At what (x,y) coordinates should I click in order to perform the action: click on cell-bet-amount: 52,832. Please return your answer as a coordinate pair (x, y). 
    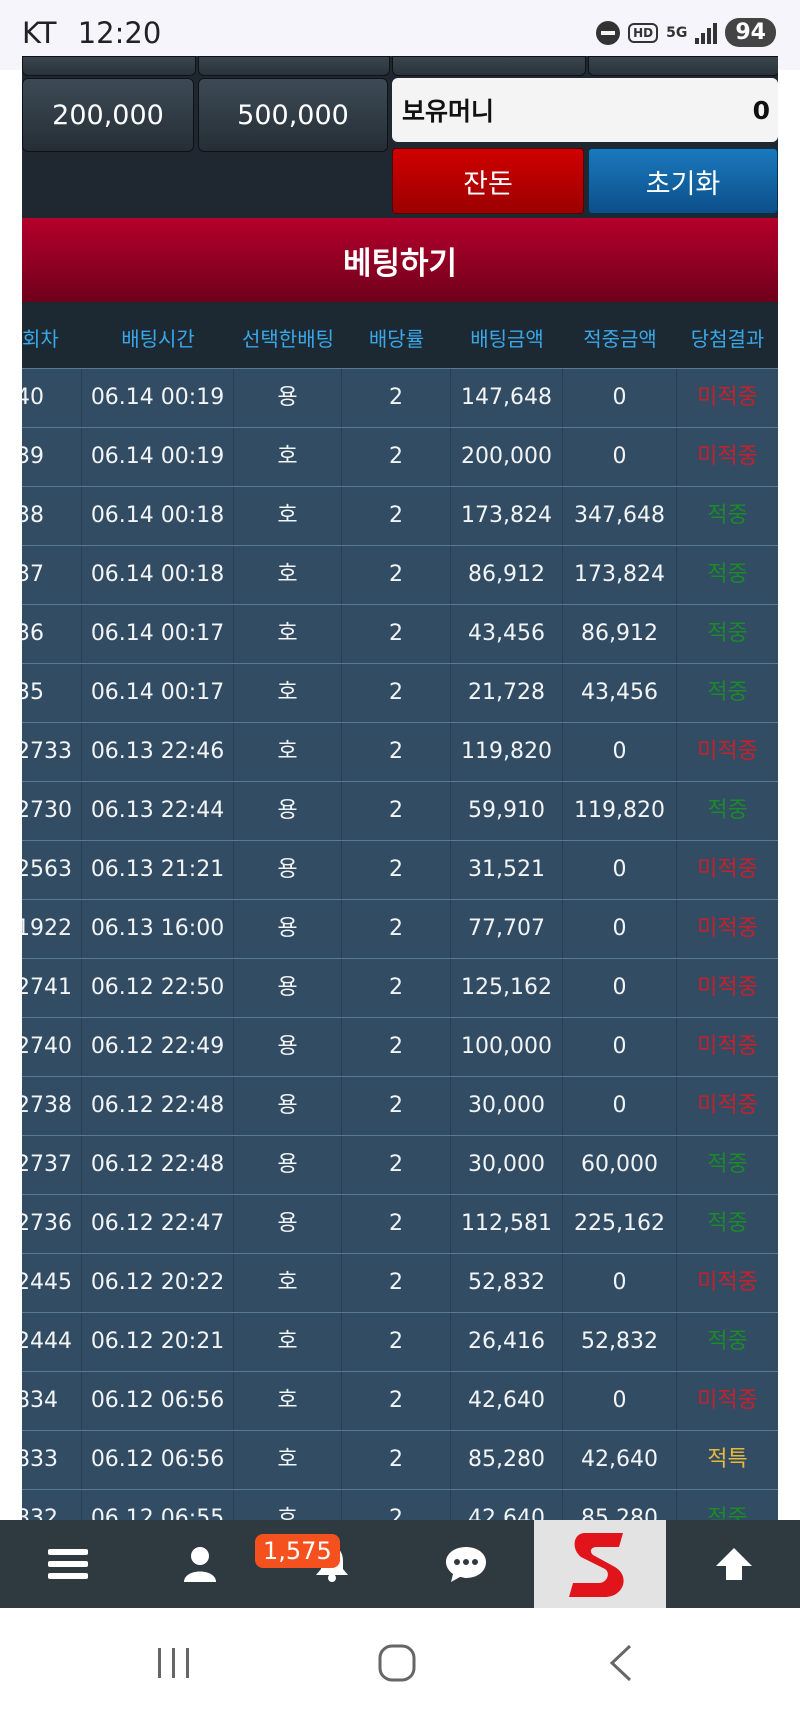
    Looking at the image, I should click on (507, 1283).